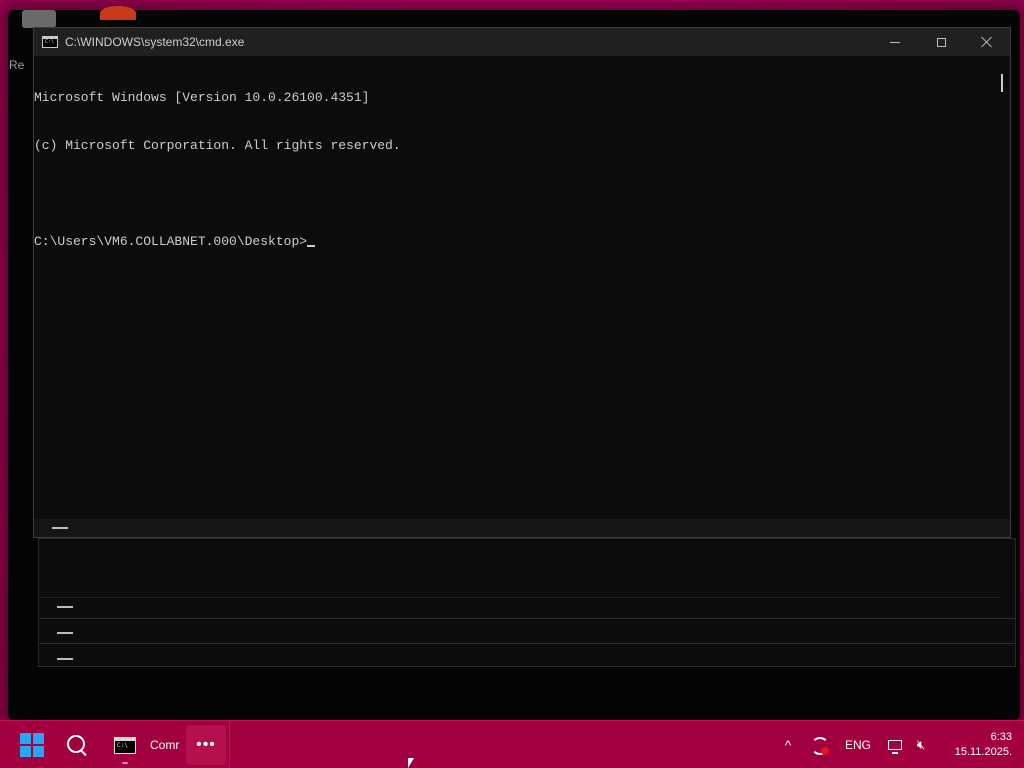 This screenshot has width=1024, height=768. Describe the element at coordinates (311, 246) in the screenshot. I see `text-cursor` at that location.